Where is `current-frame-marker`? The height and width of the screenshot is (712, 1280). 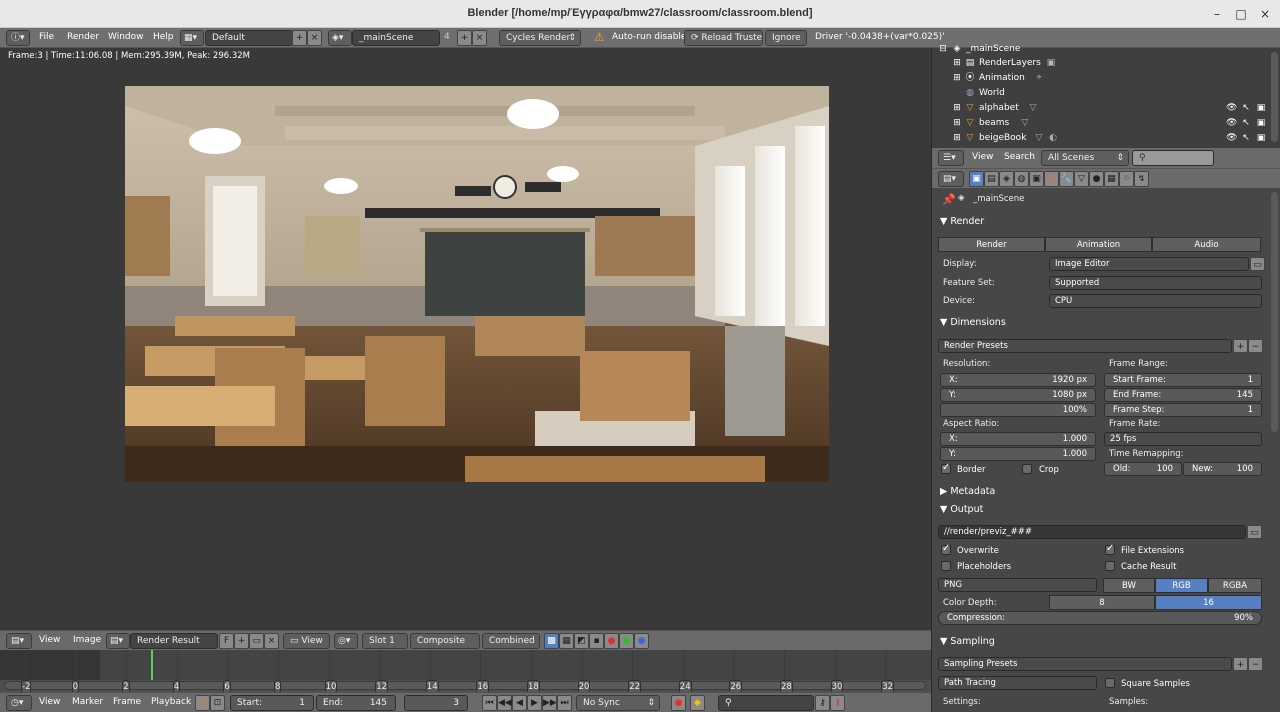
current-frame-marker is located at coordinates (151, 665).